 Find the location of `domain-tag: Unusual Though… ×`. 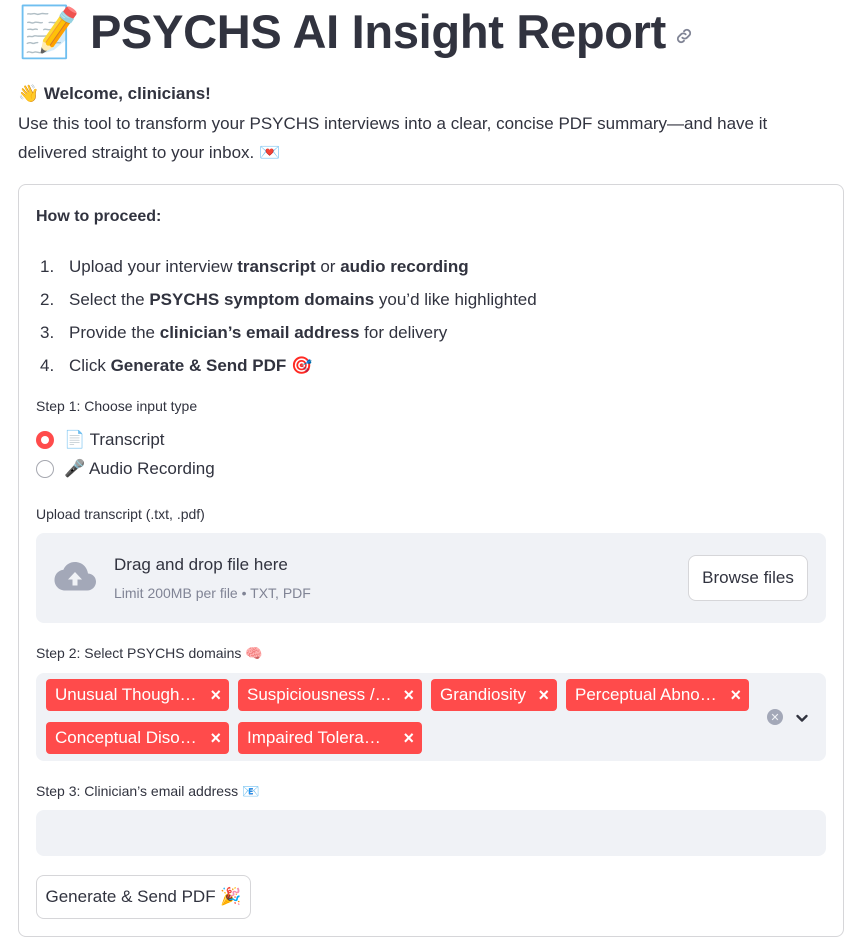

domain-tag: Unusual Though… × is located at coordinates (137, 695).